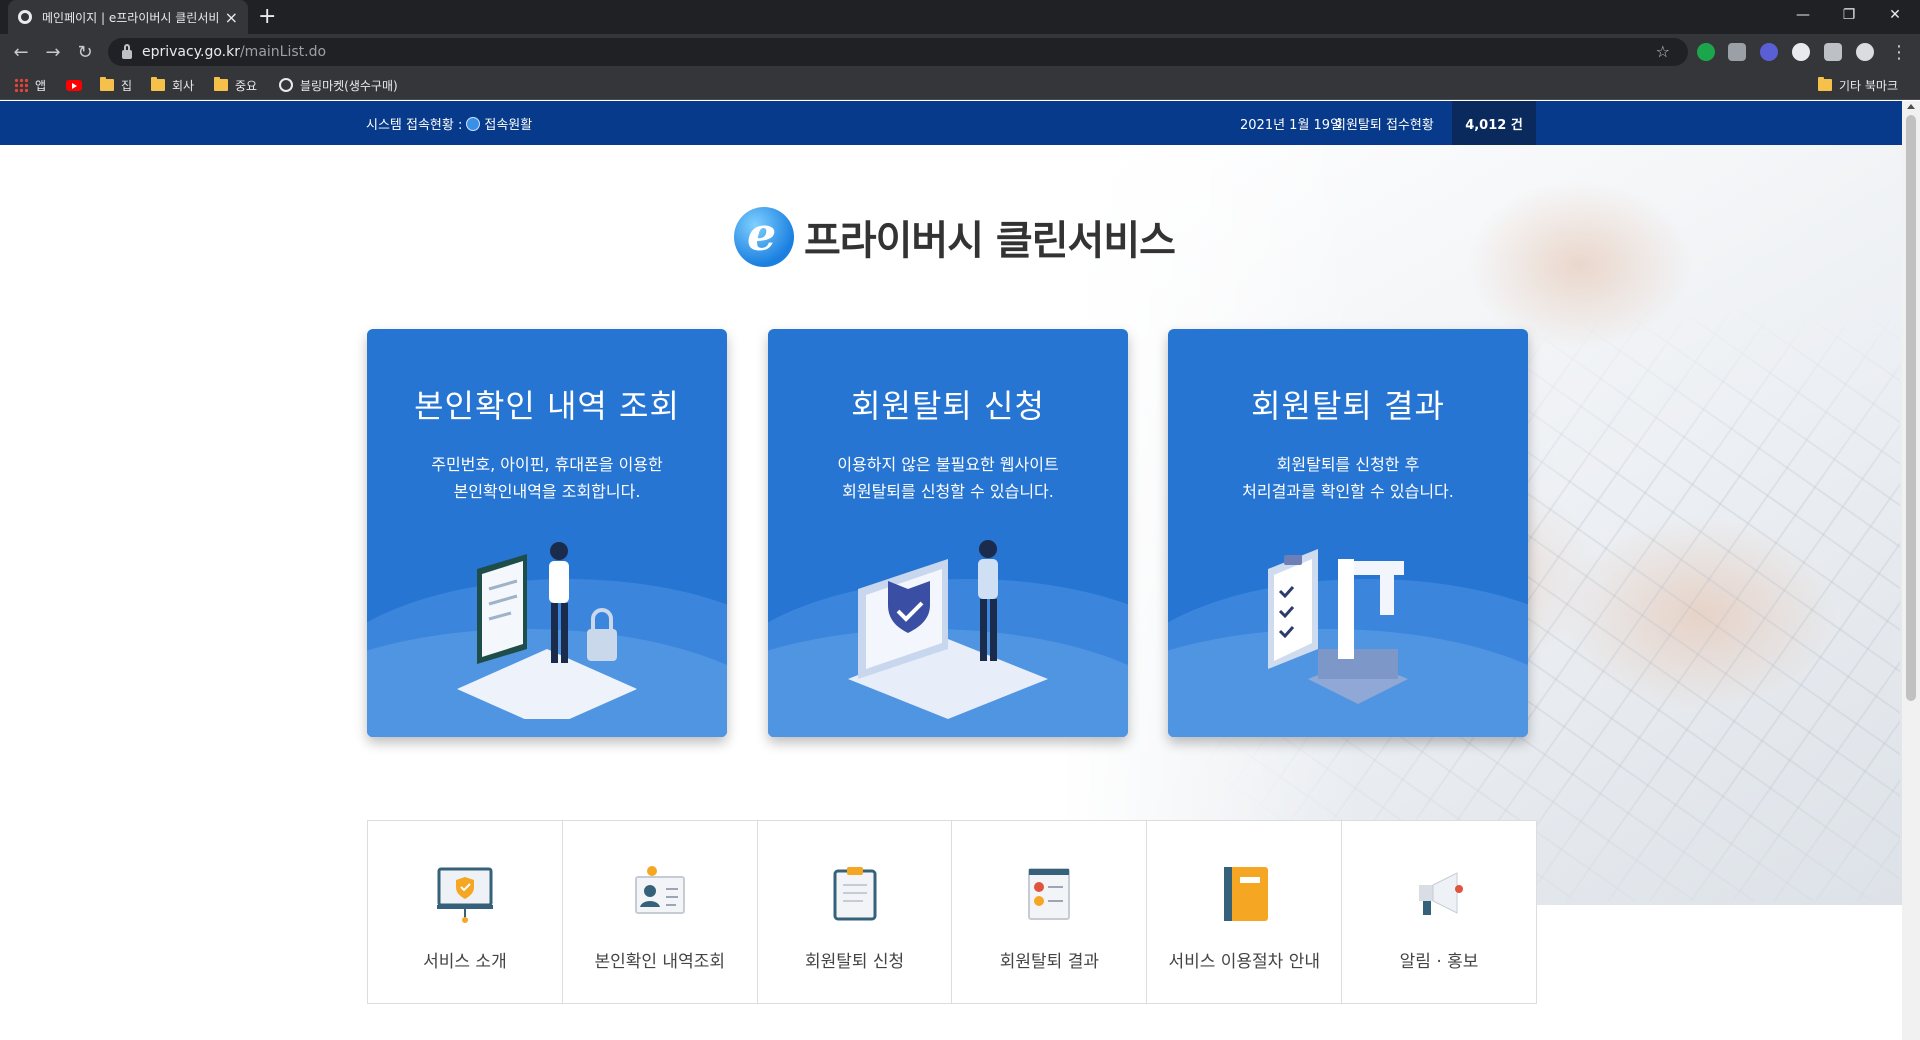 Image resolution: width=1920 pixels, height=1040 pixels. What do you see at coordinates (1865, 52) in the screenshot?
I see `profile-avatar-icon` at bounding box center [1865, 52].